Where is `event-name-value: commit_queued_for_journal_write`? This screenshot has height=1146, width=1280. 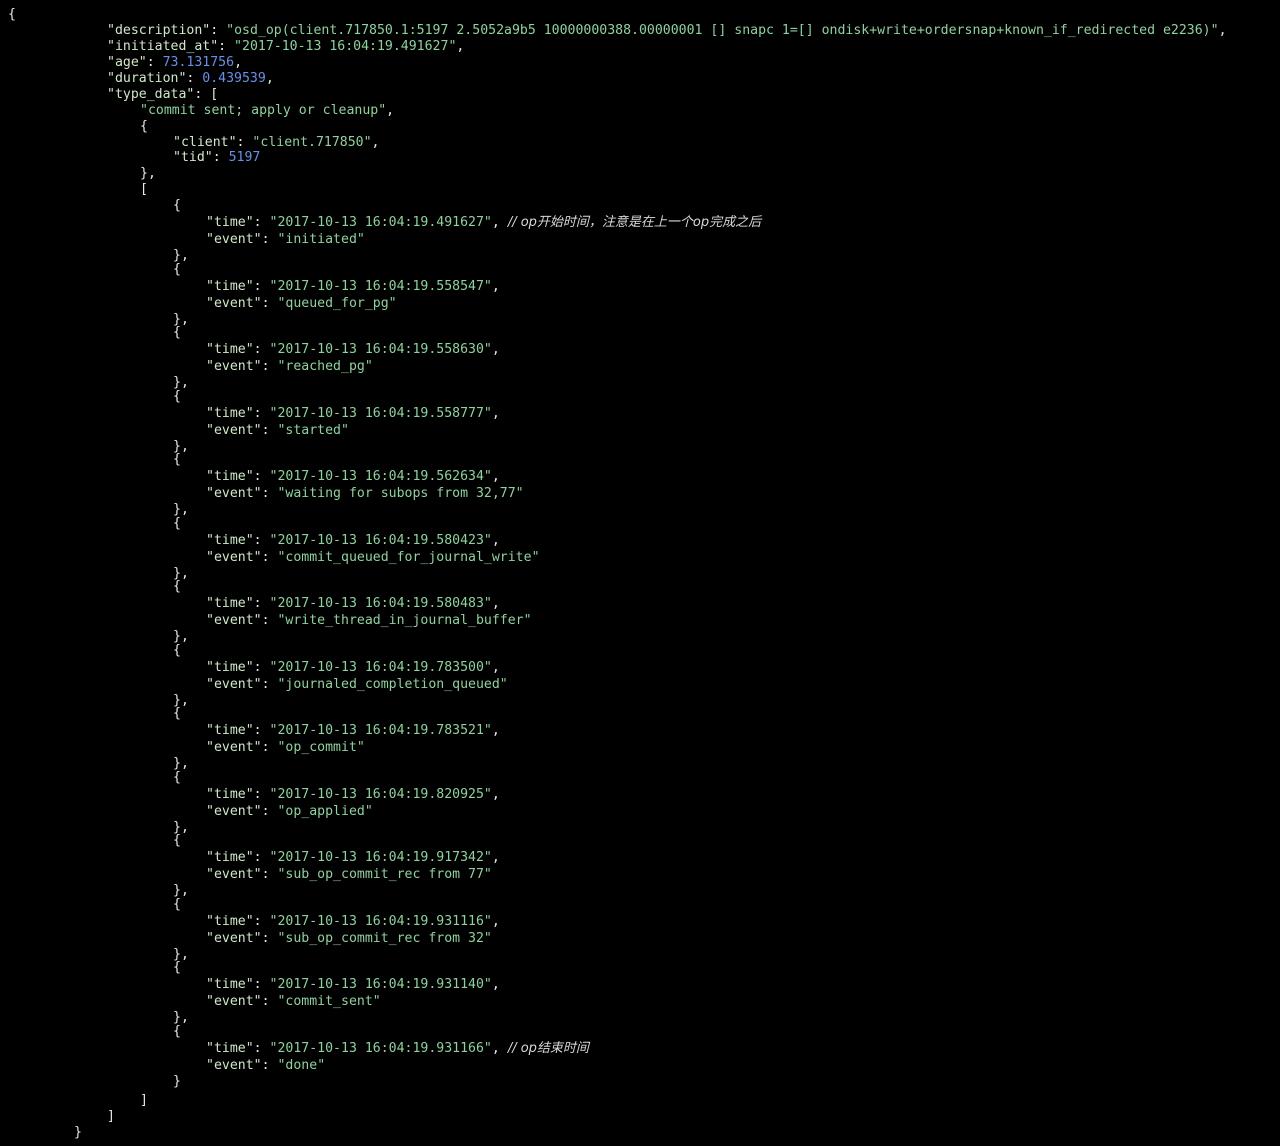
event-name-value: commit_queued_for_journal_write is located at coordinates (408, 557).